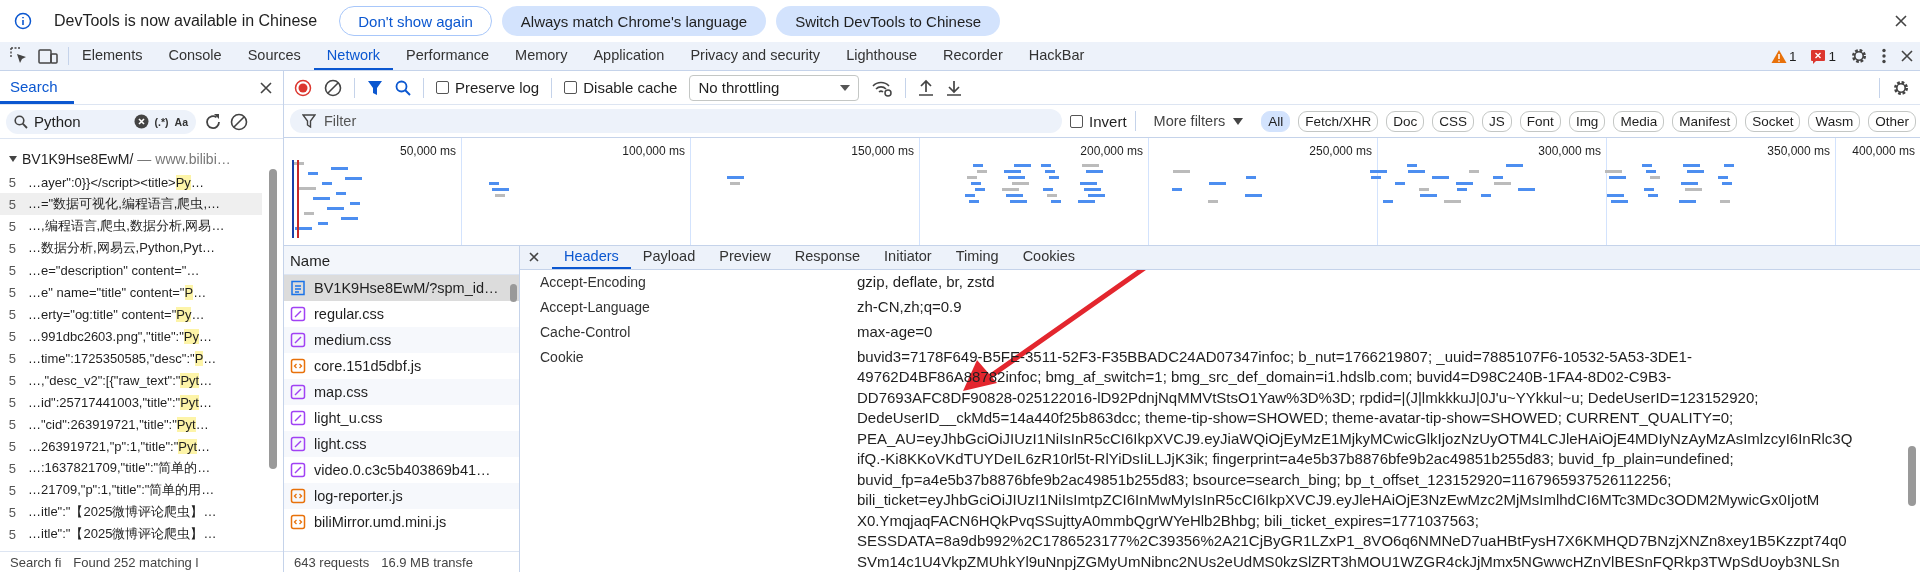 The height and width of the screenshot is (572, 1920). Describe the element at coordinates (274, 56) in the screenshot. I see `panel-tab: Sources` at that location.